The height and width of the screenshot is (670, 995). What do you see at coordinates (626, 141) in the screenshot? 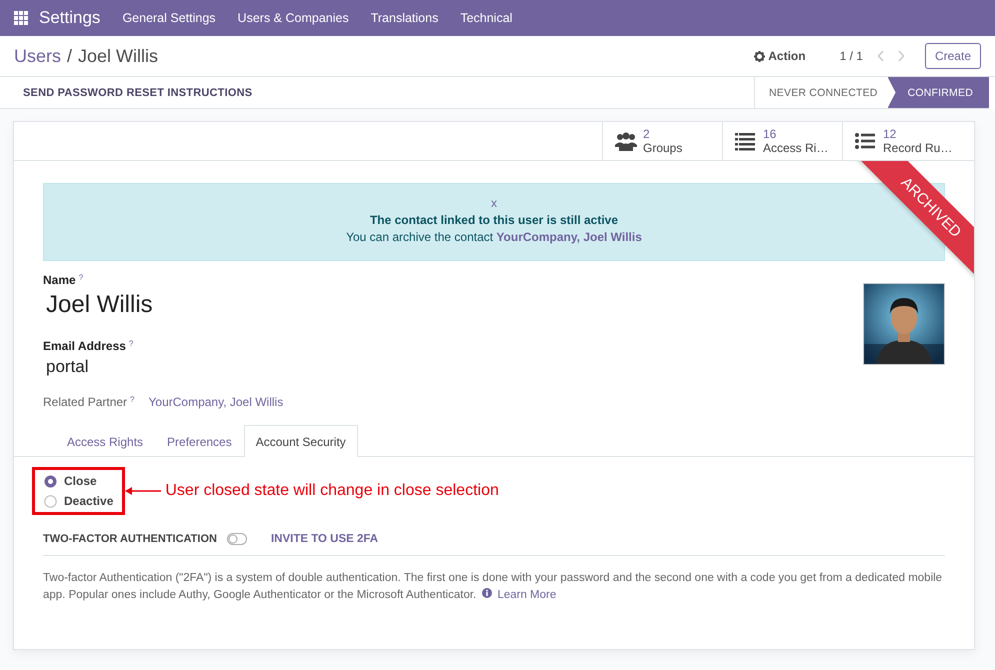
I see `people-icon` at bounding box center [626, 141].